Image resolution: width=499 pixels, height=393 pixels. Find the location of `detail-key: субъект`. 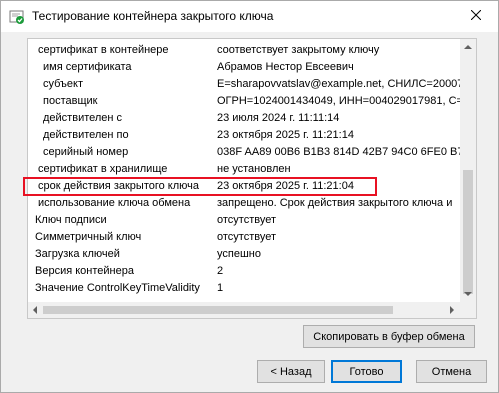

detail-key: субъект is located at coordinates (63, 84).